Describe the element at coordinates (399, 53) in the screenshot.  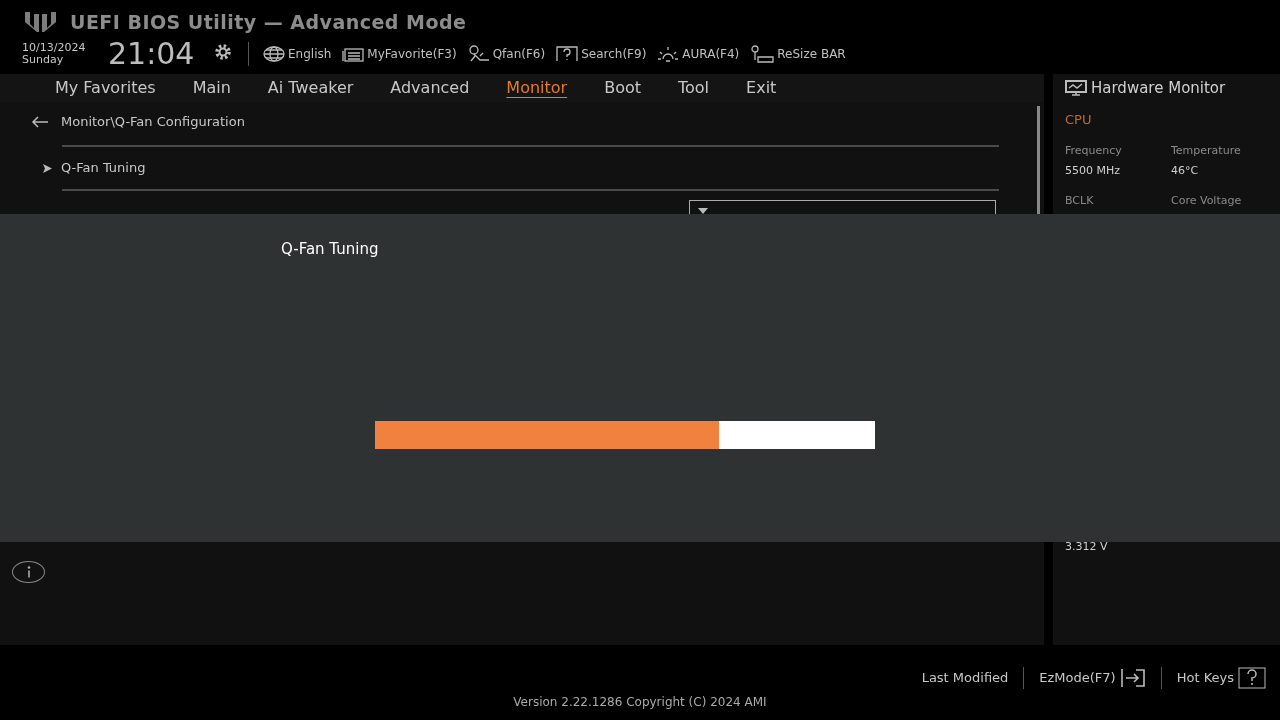
I see `toolbar-button: MyFavorite(F3)` at that location.